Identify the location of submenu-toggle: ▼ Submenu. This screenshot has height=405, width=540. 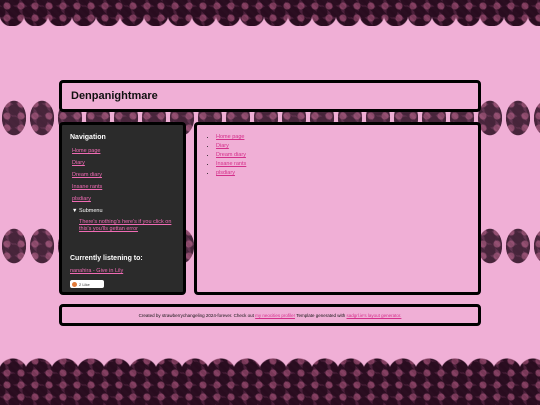
(123, 211).